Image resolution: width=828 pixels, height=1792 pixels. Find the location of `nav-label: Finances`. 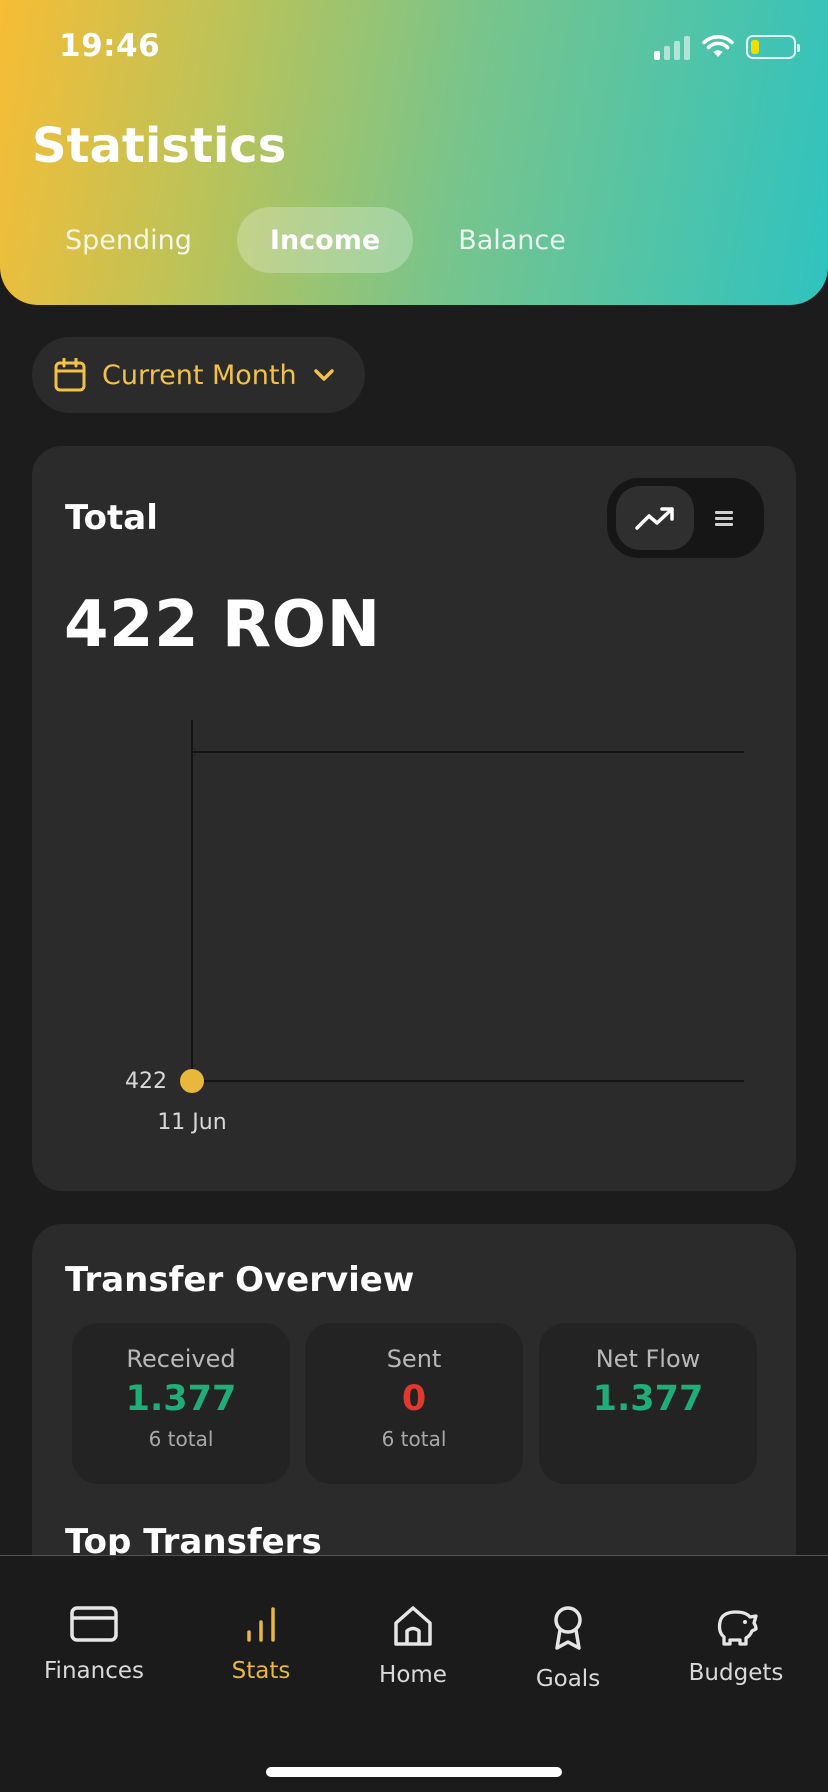

nav-label: Finances is located at coordinates (94, 1671).